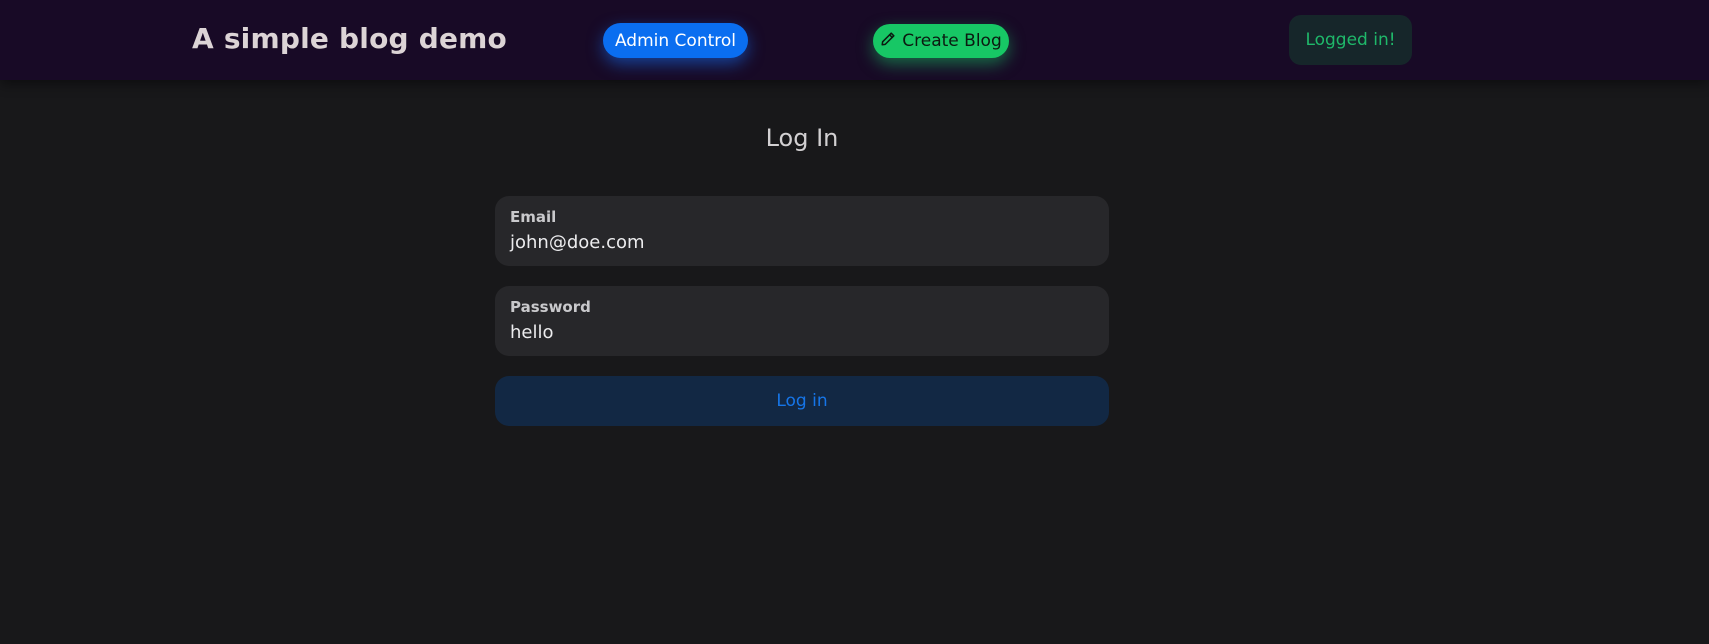 Image resolution: width=1709 pixels, height=644 pixels. I want to click on email-label: Email, so click(533, 217).